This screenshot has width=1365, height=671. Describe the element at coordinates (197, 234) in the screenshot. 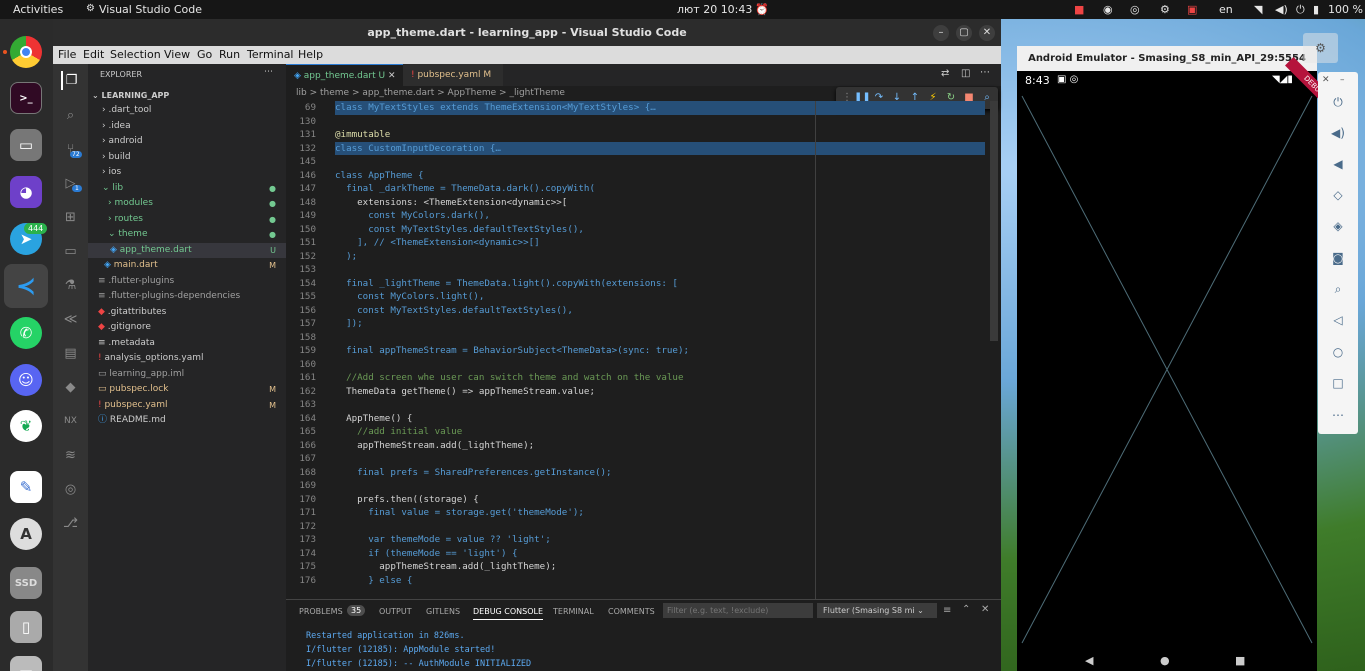

I see `tree-item-theme: ⌄ theme ●` at that location.